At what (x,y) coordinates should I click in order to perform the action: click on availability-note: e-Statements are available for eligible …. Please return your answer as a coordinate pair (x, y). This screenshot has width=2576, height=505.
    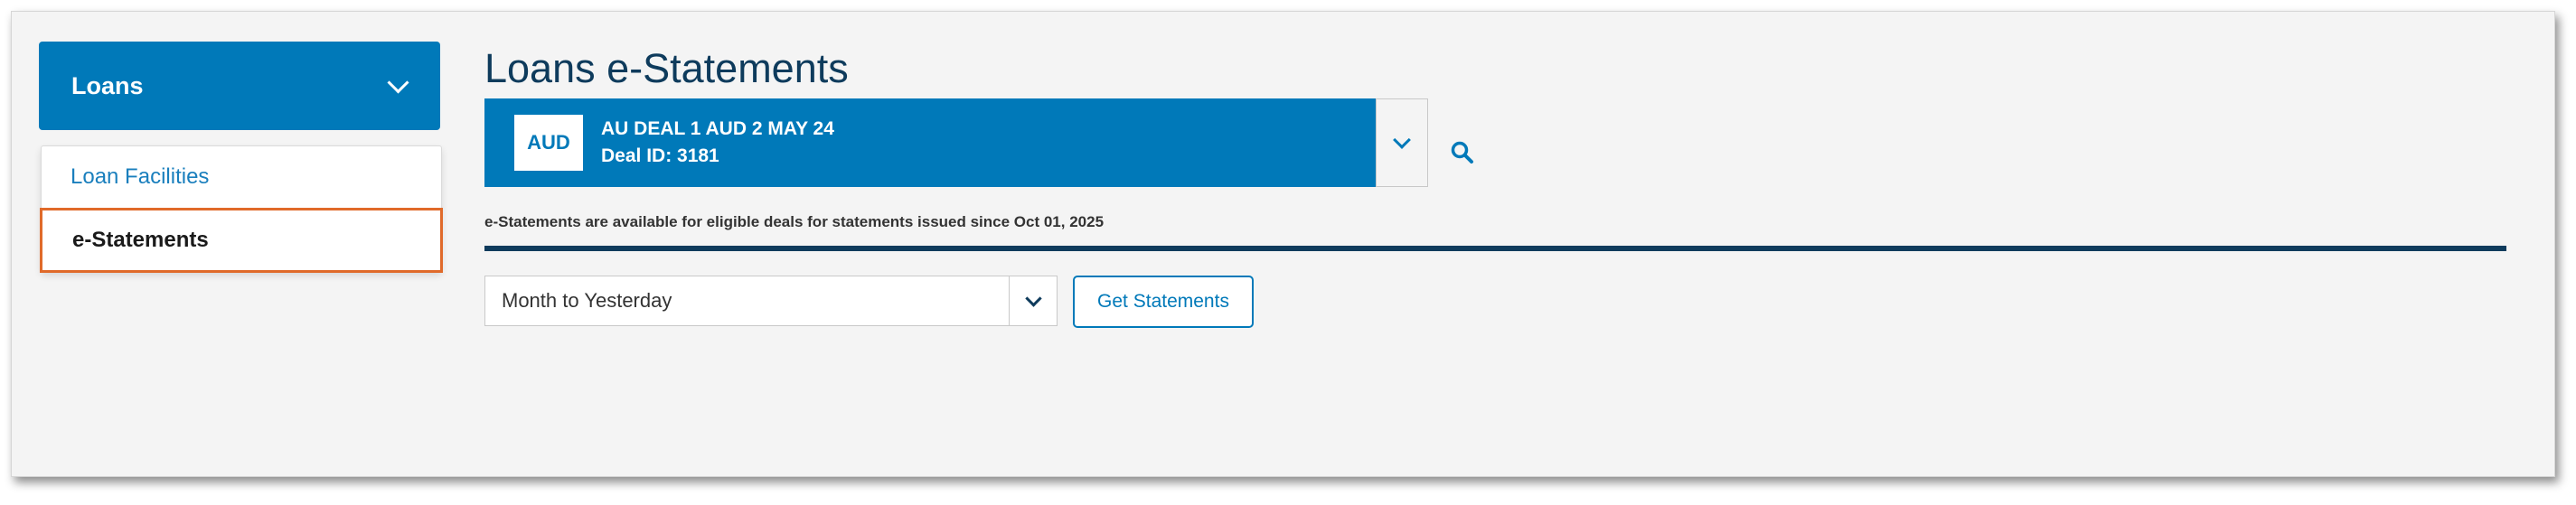
    Looking at the image, I should click on (795, 222).